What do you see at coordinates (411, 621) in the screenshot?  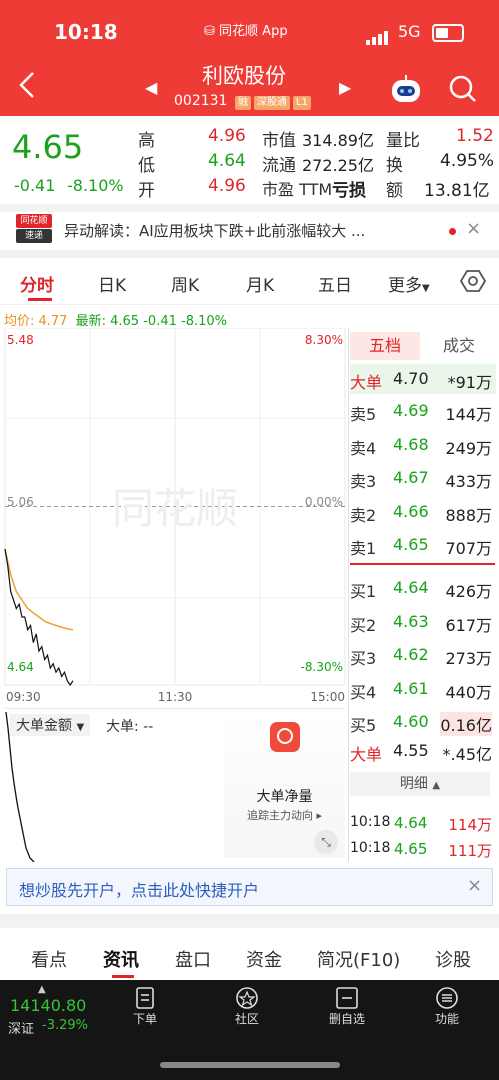 I see `bid-price: 4.63` at bounding box center [411, 621].